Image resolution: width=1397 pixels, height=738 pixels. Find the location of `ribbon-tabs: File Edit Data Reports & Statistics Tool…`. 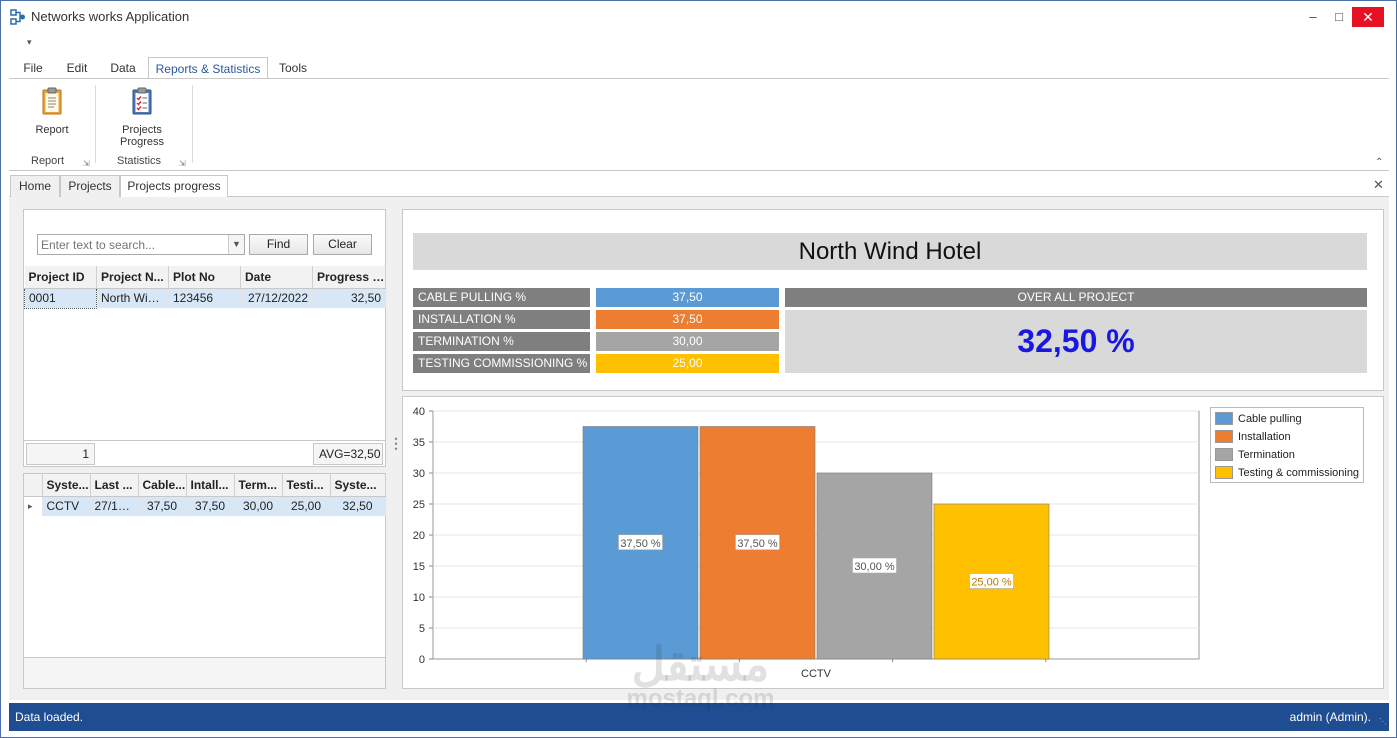

ribbon-tabs: File Edit Data Reports & Statistics Tool… is located at coordinates (699, 68).